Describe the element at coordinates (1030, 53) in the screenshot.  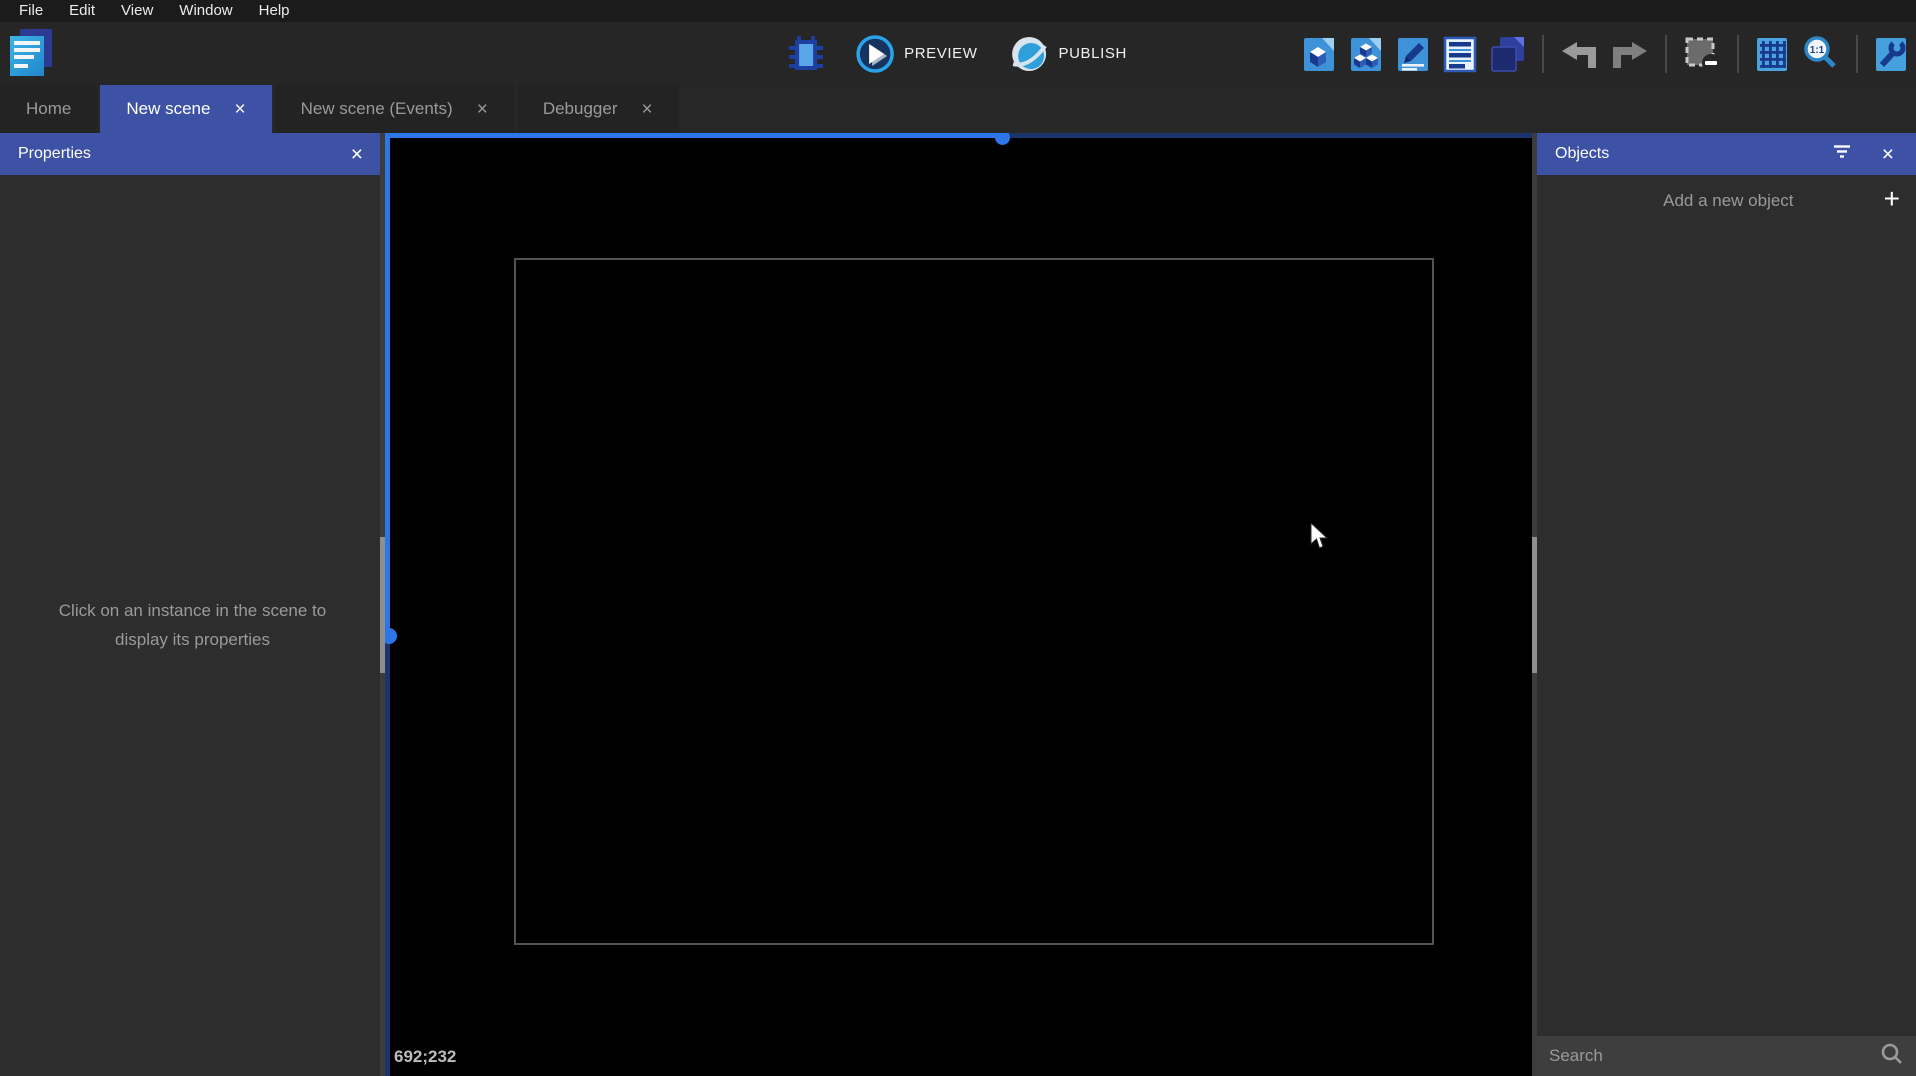
I see `publish-globe-icon` at that location.